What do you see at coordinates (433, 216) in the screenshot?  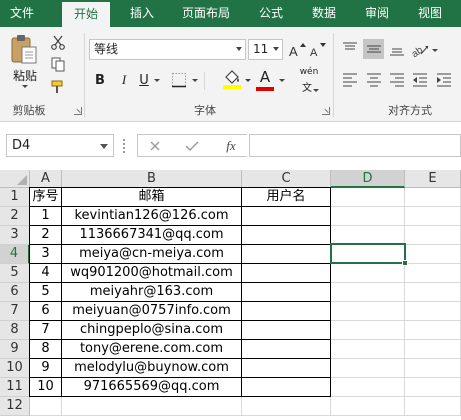 I see `cell-e2` at bounding box center [433, 216].